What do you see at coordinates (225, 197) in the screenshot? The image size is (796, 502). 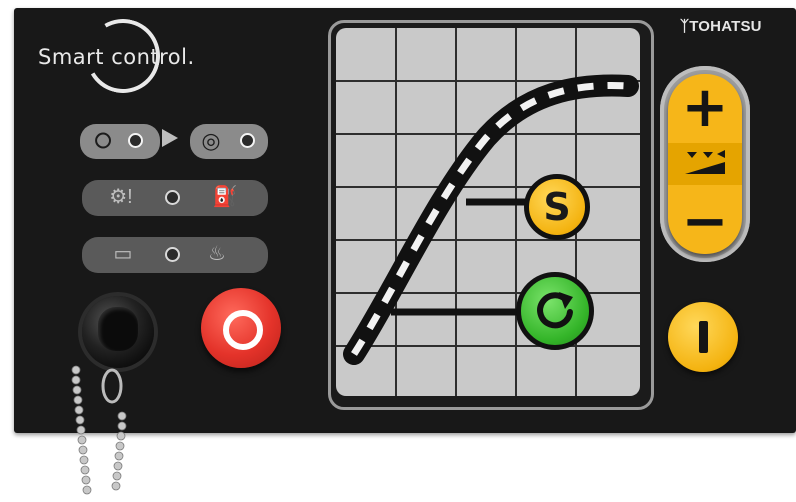 I see `oil-can-icon: ⛽` at bounding box center [225, 197].